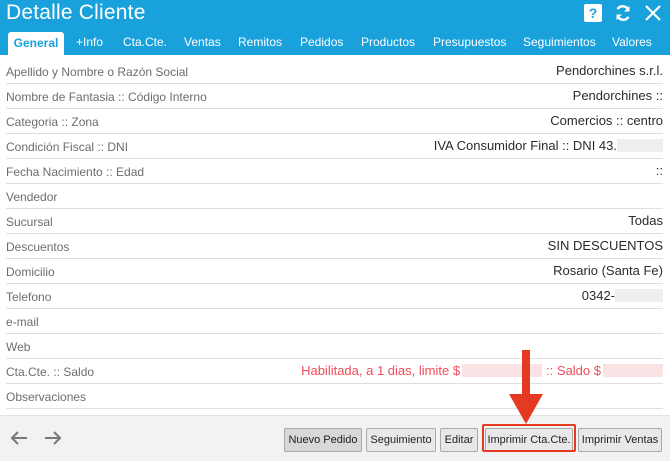  I want to click on tab-info: +Info, so click(89, 43).